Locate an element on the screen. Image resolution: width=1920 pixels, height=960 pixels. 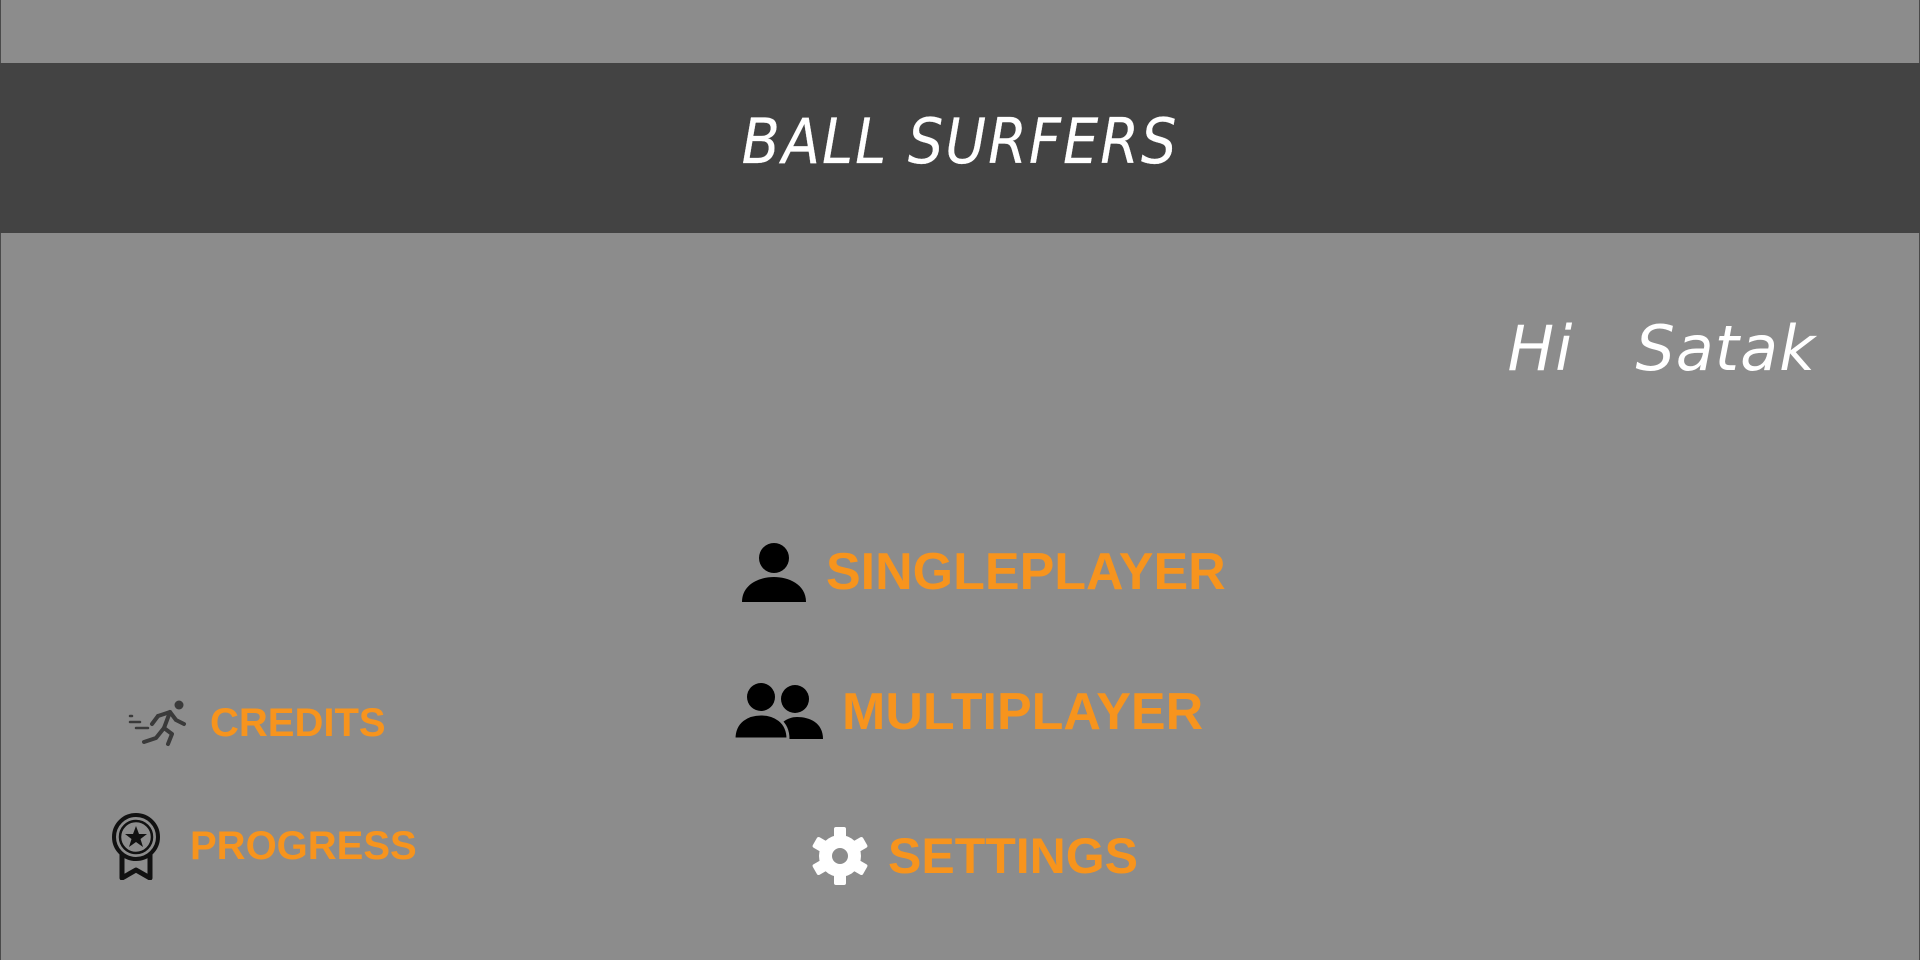
running-person-icon is located at coordinates (159, 723).